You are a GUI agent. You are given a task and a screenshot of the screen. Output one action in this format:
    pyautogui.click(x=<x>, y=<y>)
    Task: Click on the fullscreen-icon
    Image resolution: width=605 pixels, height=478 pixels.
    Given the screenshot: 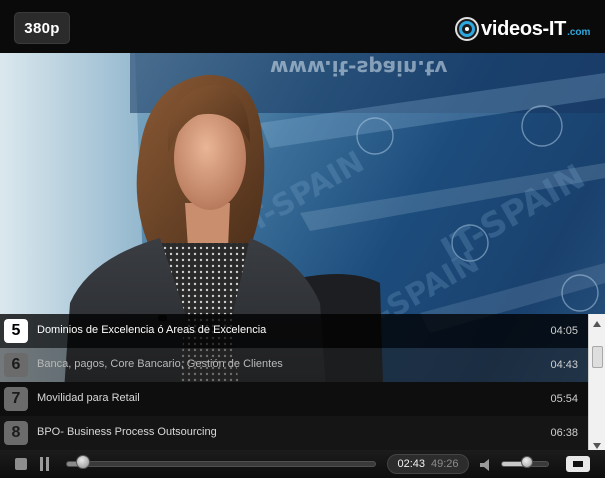 What is the action you would take?
    pyautogui.click(x=578, y=464)
    